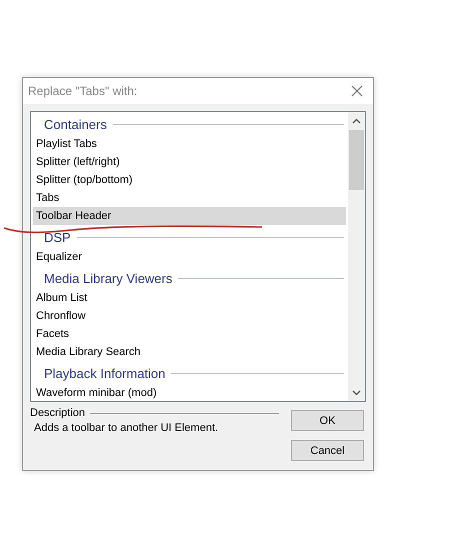  Describe the element at coordinates (189, 216) in the screenshot. I see `list-item: Toolbar Header` at that location.